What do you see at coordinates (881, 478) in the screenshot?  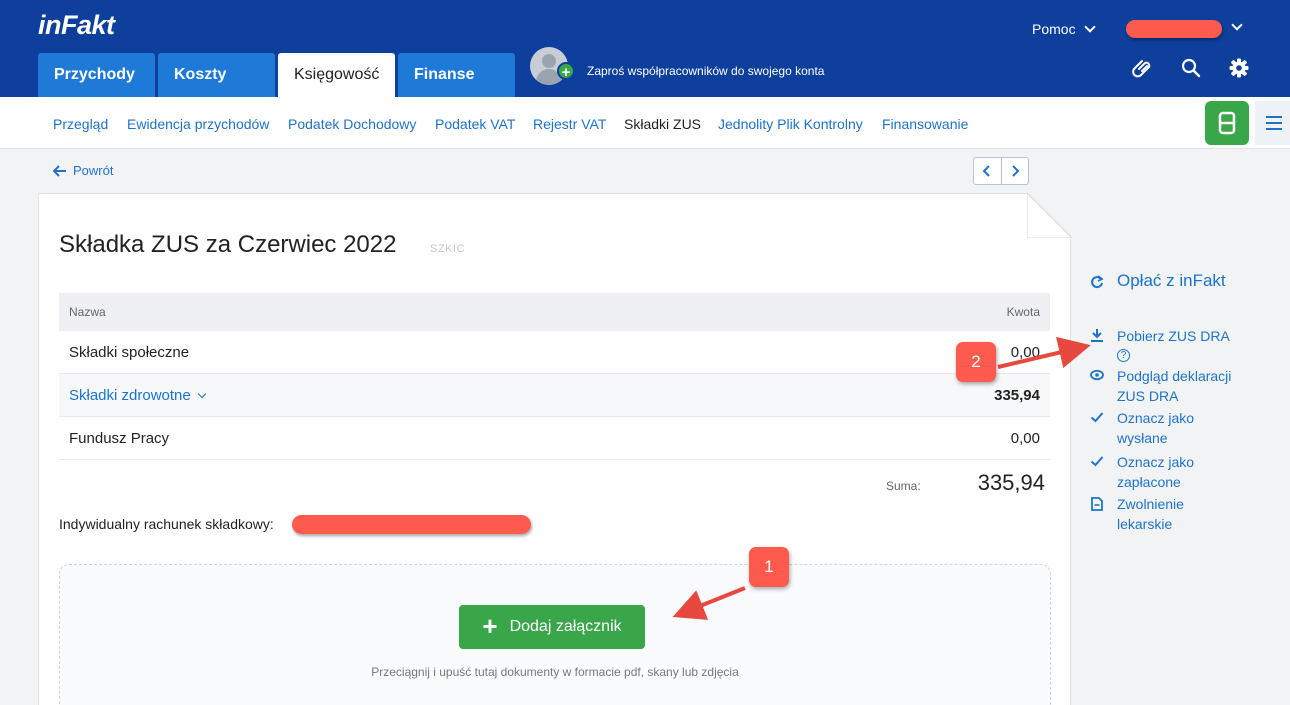 I see `annotation-arrows` at bounding box center [881, 478].